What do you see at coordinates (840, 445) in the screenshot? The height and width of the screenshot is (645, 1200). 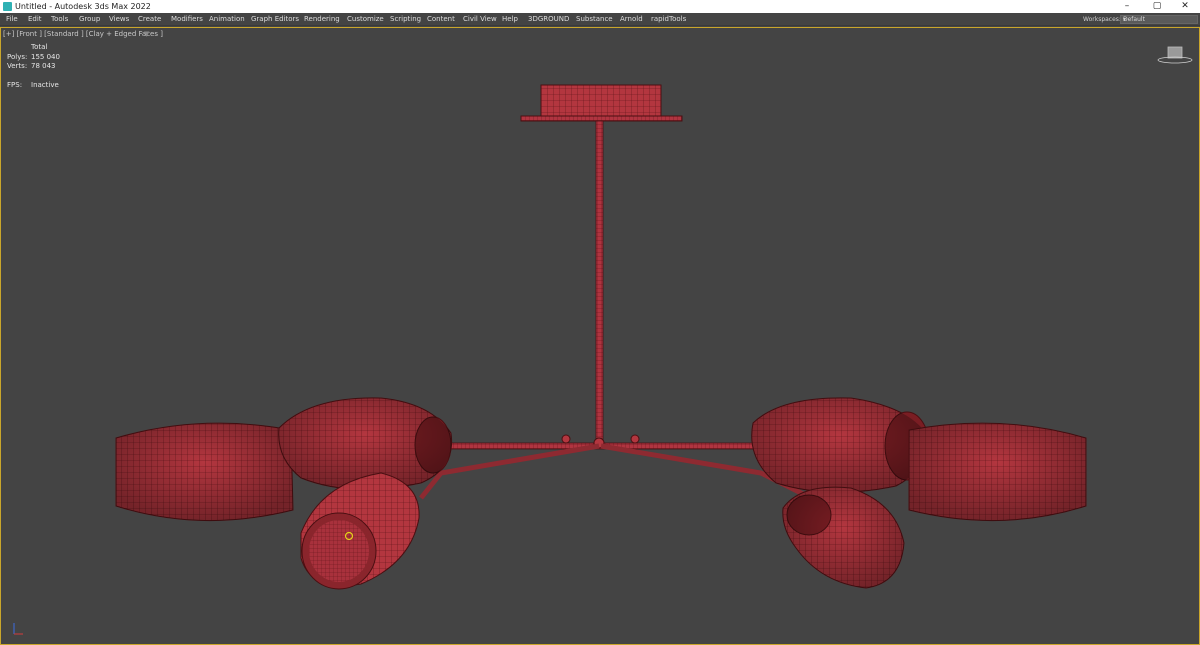 I see `shade-right-middle` at bounding box center [840, 445].